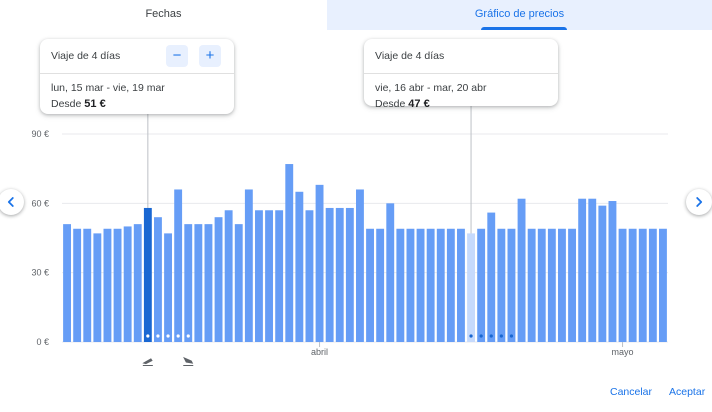 The height and width of the screenshot is (412, 712). What do you see at coordinates (188, 361) in the screenshot?
I see `flight-land-icon` at bounding box center [188, 361].